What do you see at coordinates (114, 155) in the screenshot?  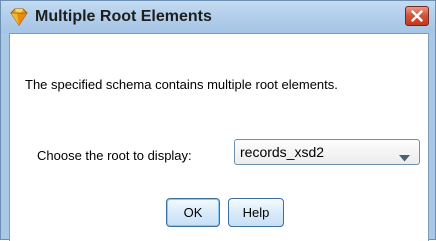 I see `root-select-label: Choose the root to display:` at bounding box center [114, 155].